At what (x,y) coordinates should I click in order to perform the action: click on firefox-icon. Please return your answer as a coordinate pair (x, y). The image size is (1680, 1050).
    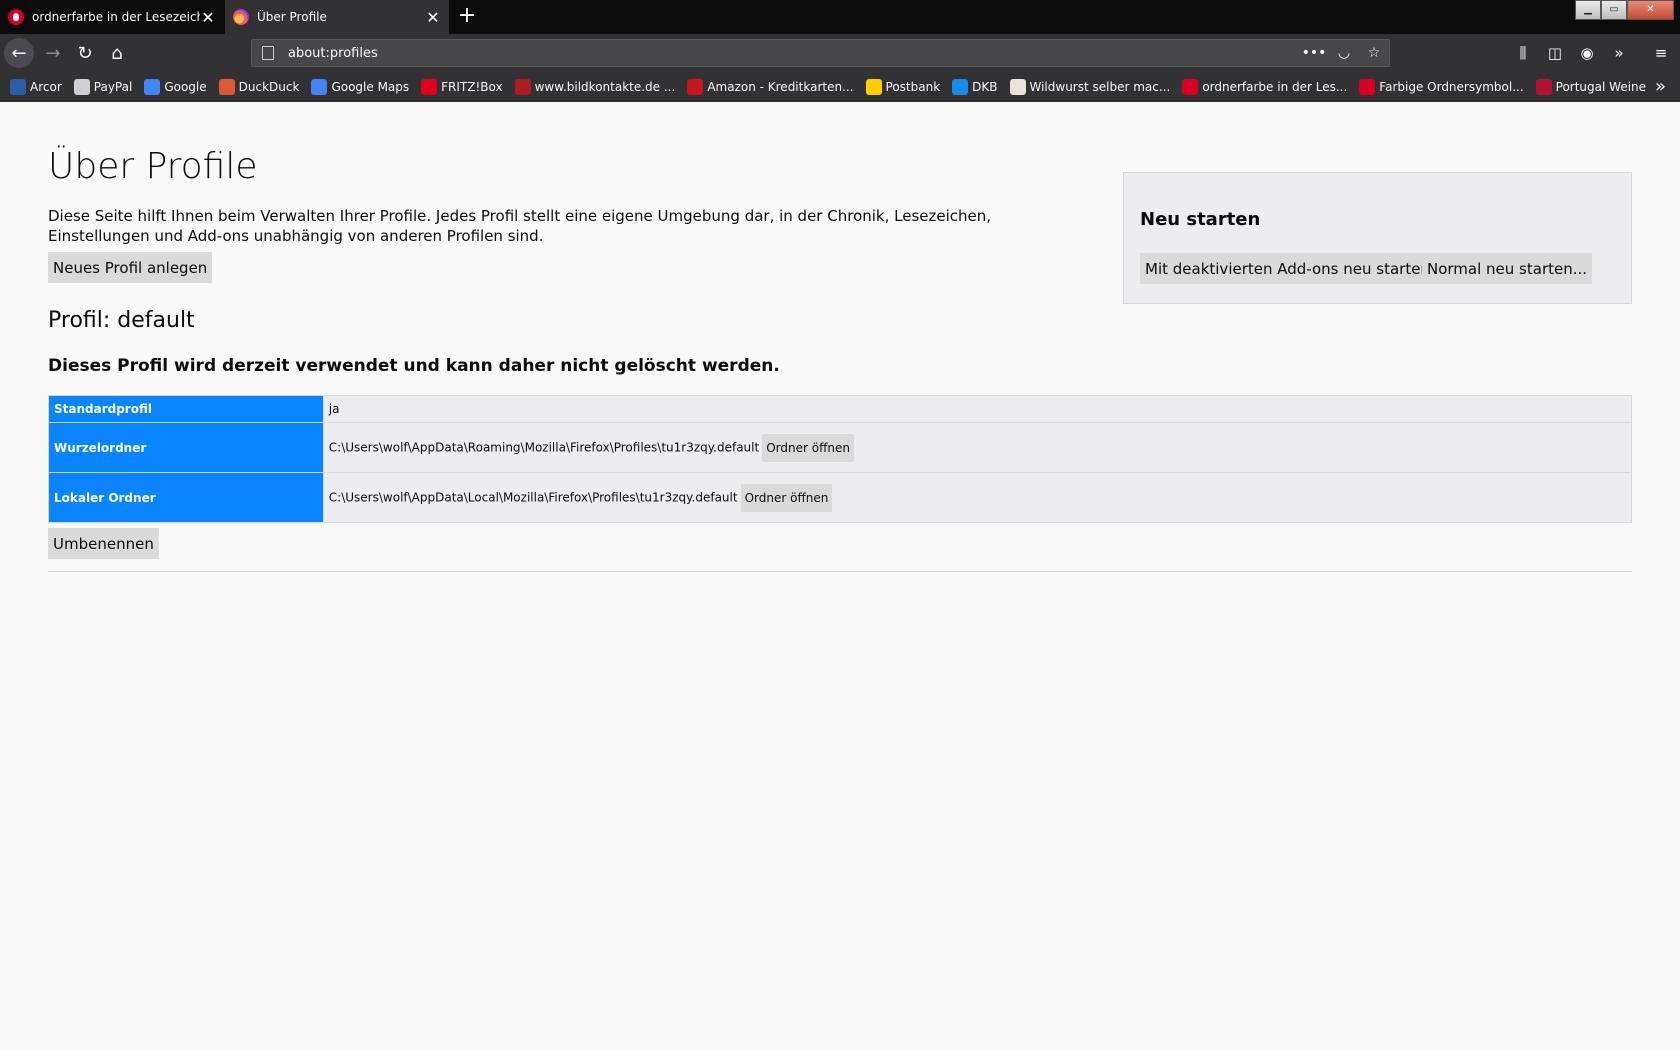
    Looking at the image, I should click on (241, 17).